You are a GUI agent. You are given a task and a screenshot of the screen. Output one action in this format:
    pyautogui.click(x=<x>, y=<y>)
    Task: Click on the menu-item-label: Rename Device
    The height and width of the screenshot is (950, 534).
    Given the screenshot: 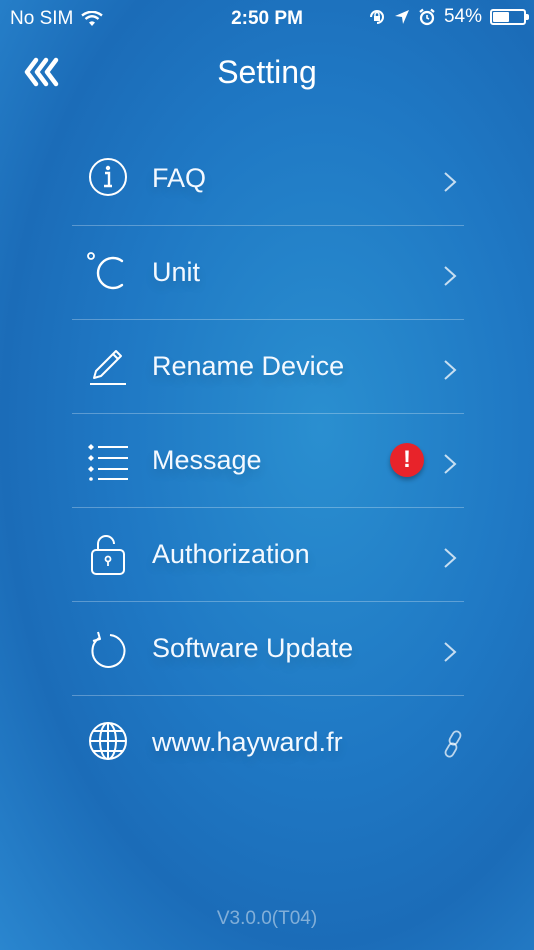 What is the action you would take?
    pyautogui.click(x=248, y=366)
    